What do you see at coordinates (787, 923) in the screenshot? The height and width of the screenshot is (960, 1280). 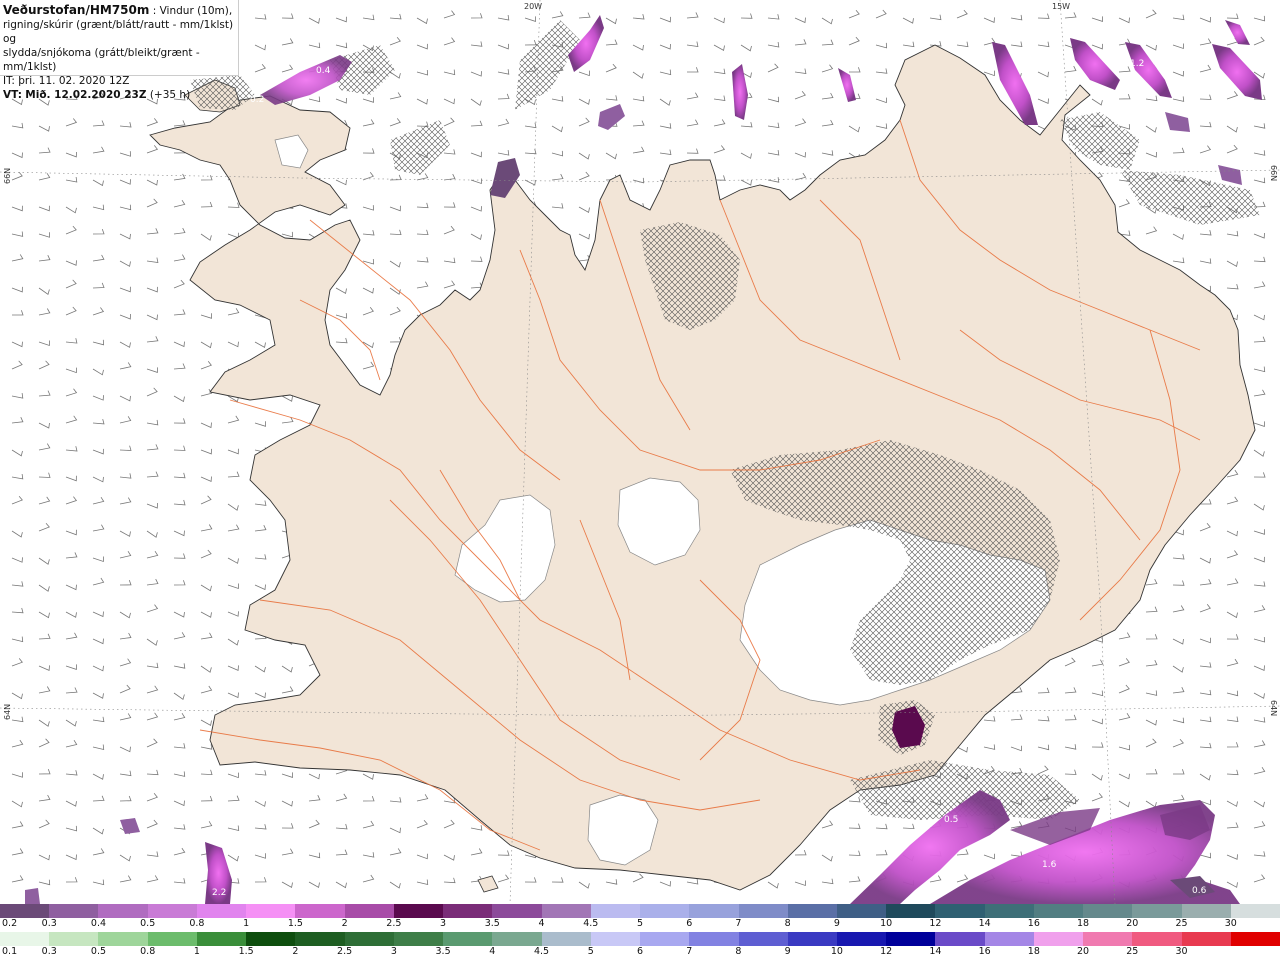 I see `snow-legend-tick-label: 8` at bounding box center [787, 923].